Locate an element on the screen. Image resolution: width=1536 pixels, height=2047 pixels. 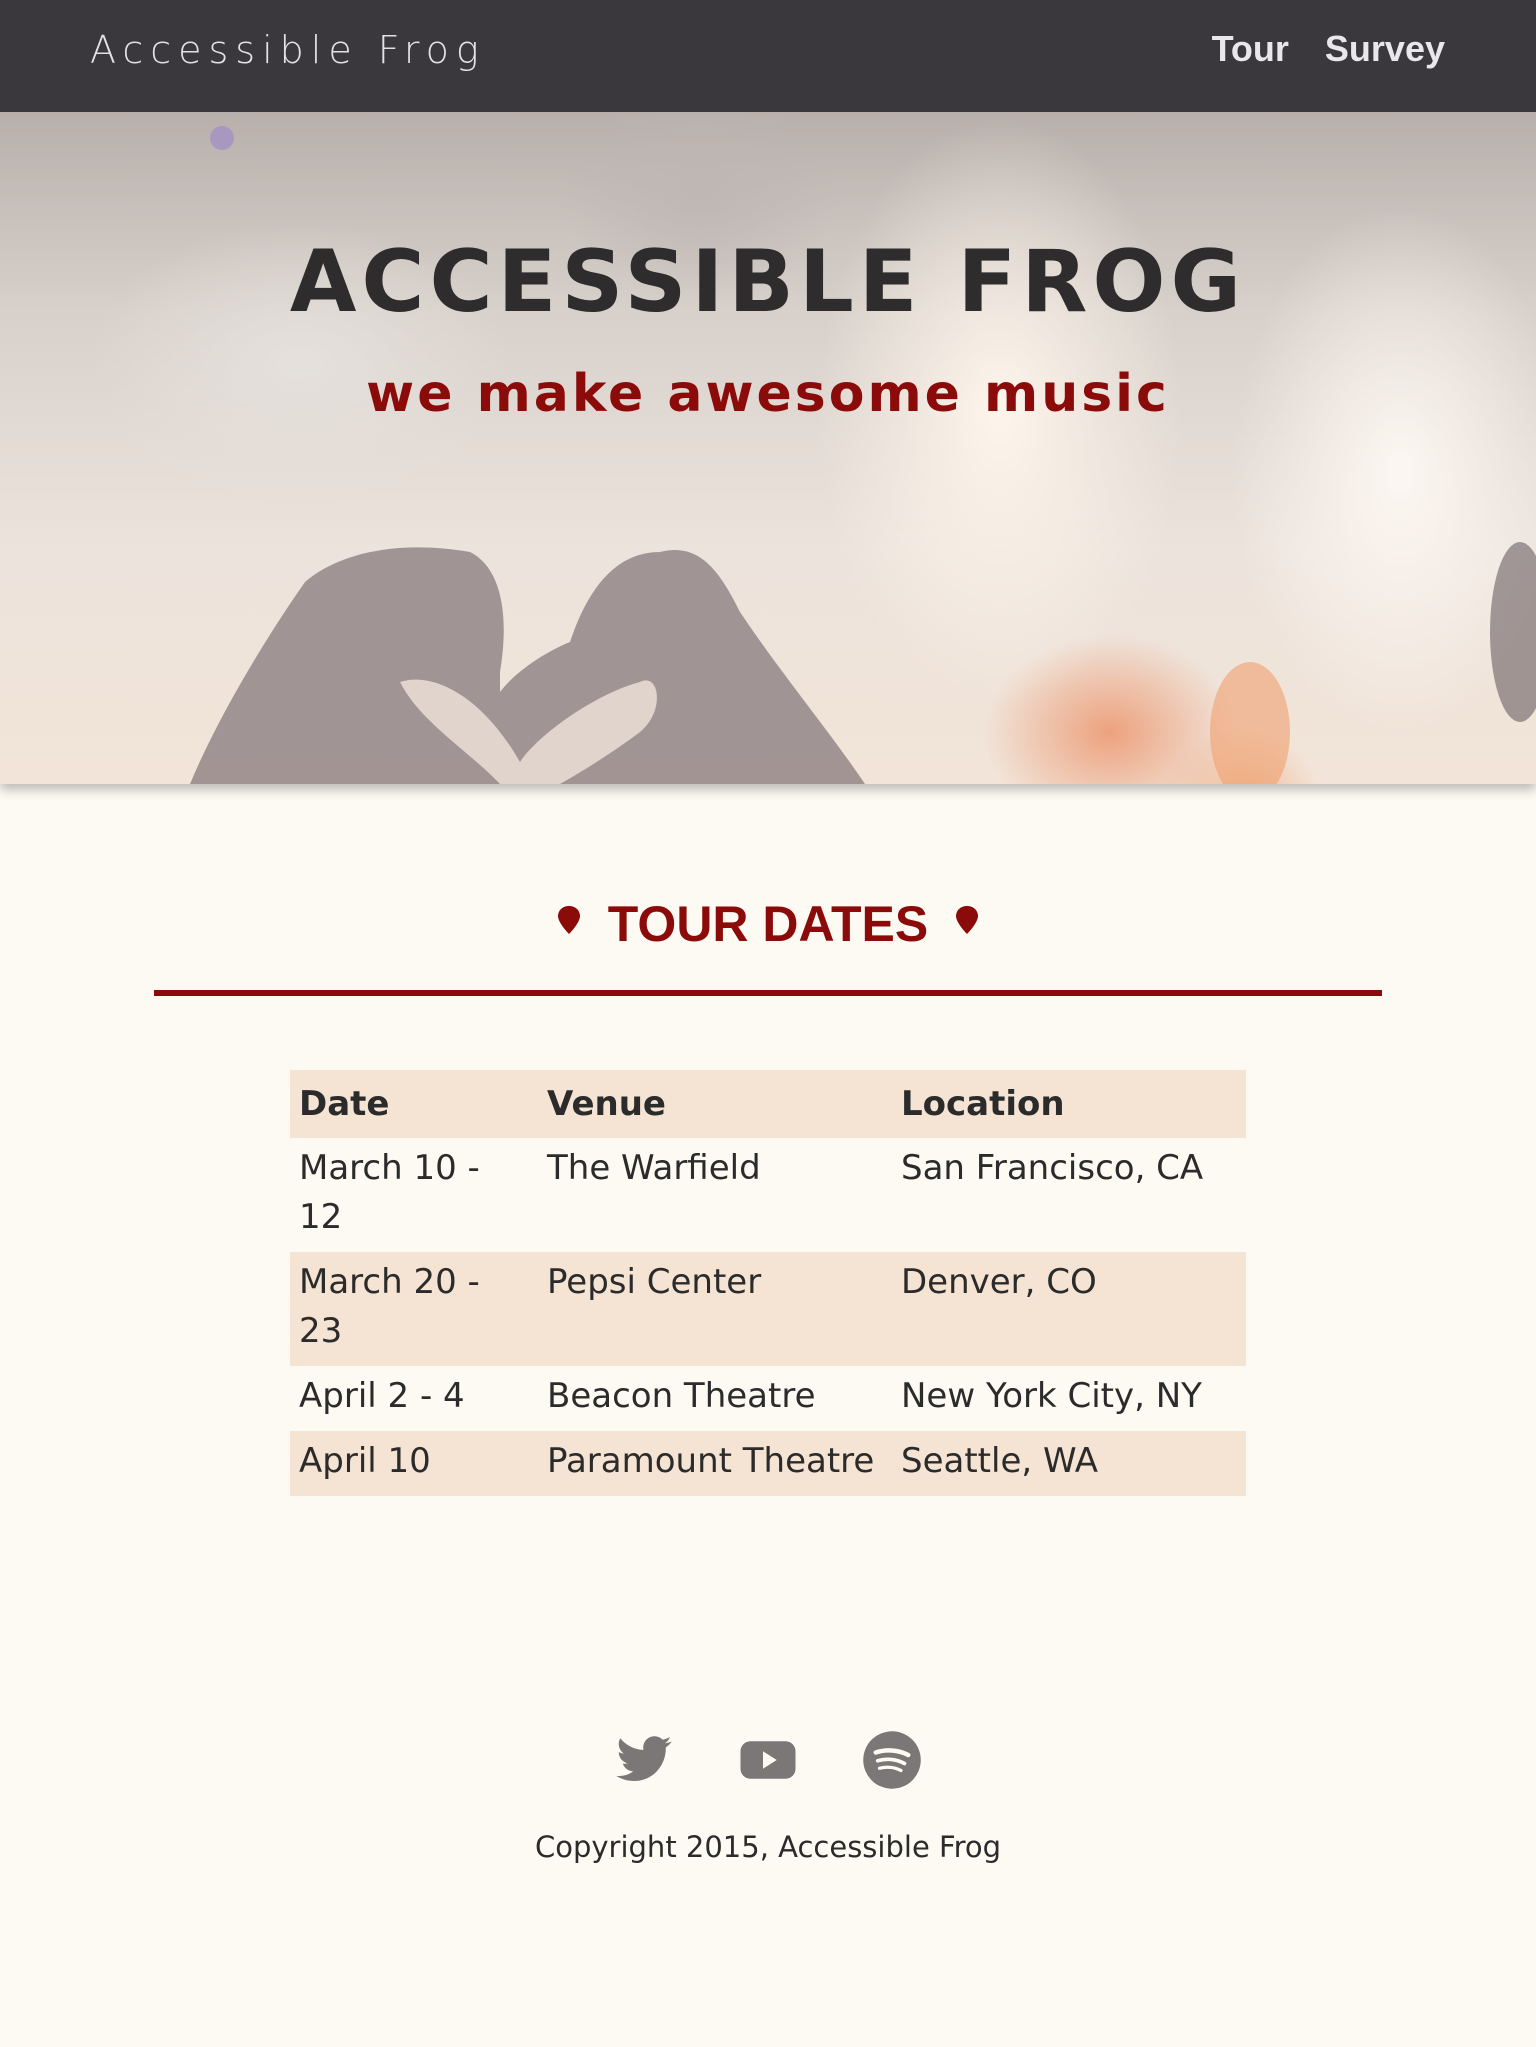
cell-venue: Paramount Theatre is located at coordinates (715, 1463).